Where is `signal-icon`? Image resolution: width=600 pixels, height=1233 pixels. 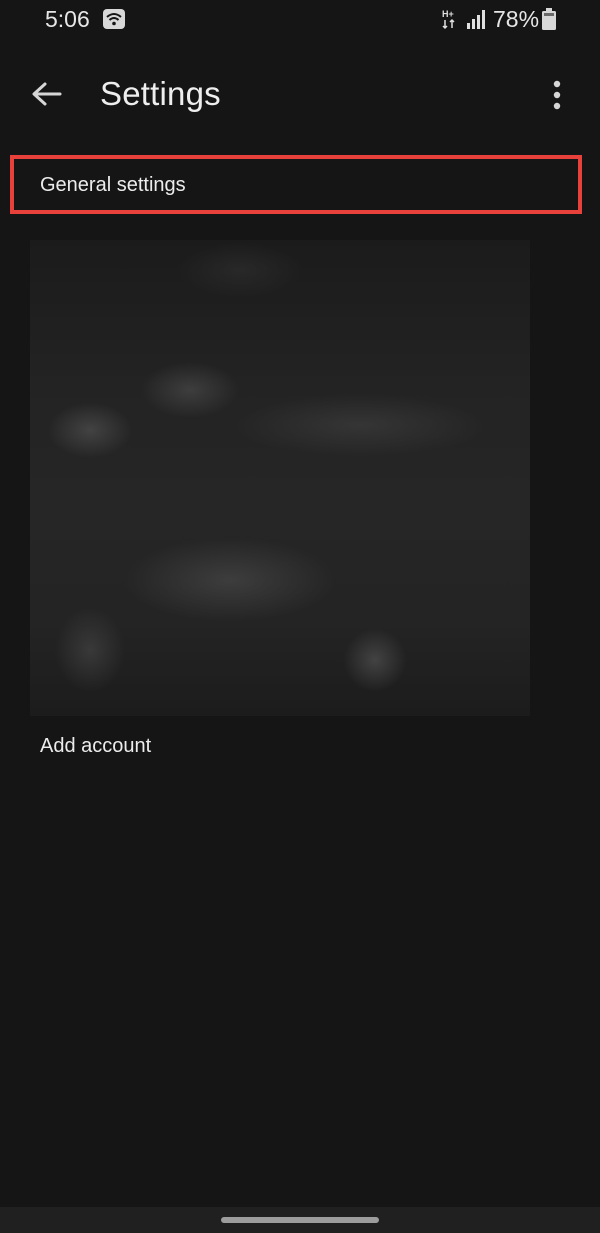 signal-icon is located at coordinates (477, 19).